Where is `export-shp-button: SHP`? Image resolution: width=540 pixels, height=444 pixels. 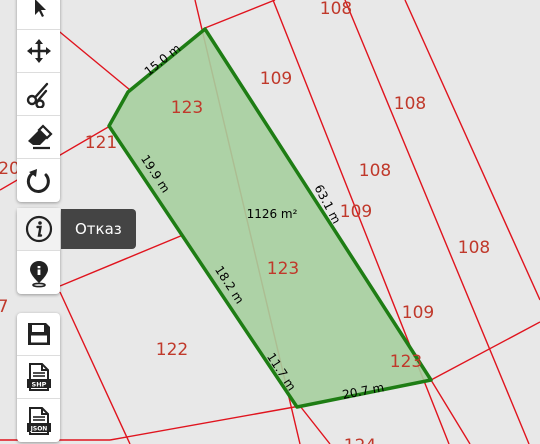
export-shp-button: SHP is located at coordinates (38, 377).